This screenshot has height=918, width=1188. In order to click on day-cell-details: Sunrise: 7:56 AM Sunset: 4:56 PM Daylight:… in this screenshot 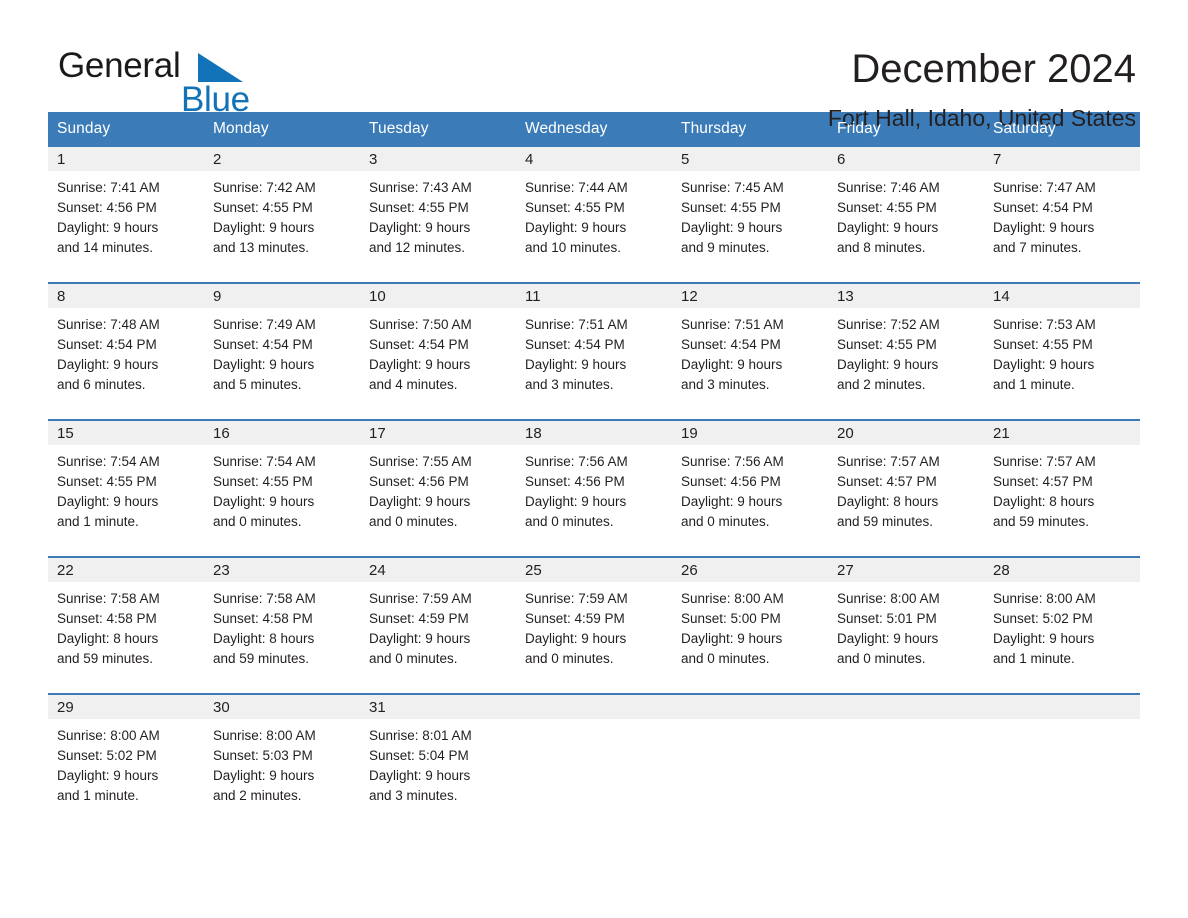, I will do `click(750, 488)`.